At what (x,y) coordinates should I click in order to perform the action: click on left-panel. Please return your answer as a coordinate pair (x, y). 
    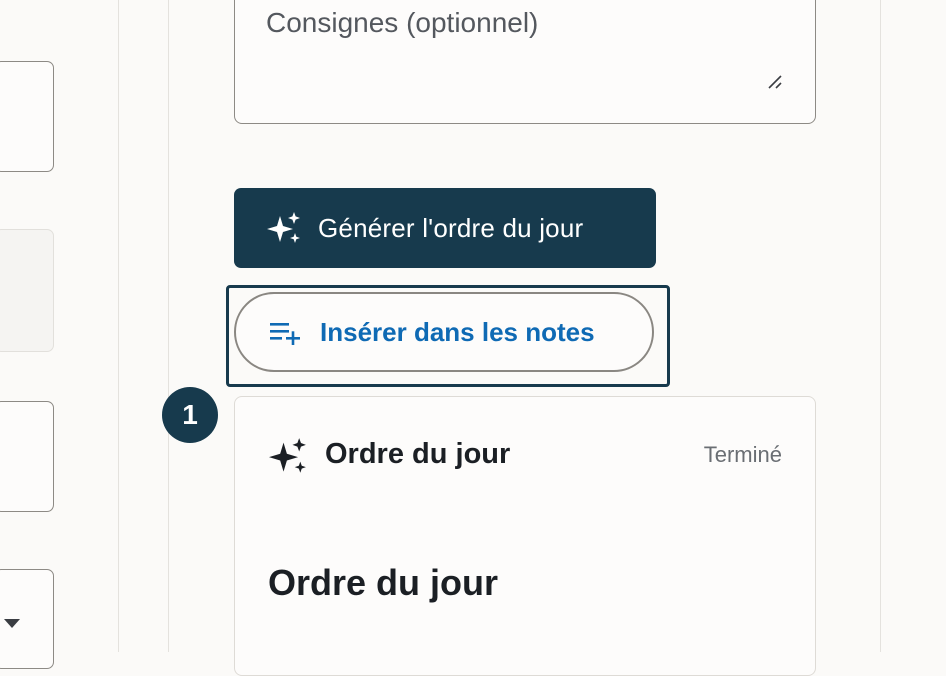
    Looking at the image, I should click on (27, 290).